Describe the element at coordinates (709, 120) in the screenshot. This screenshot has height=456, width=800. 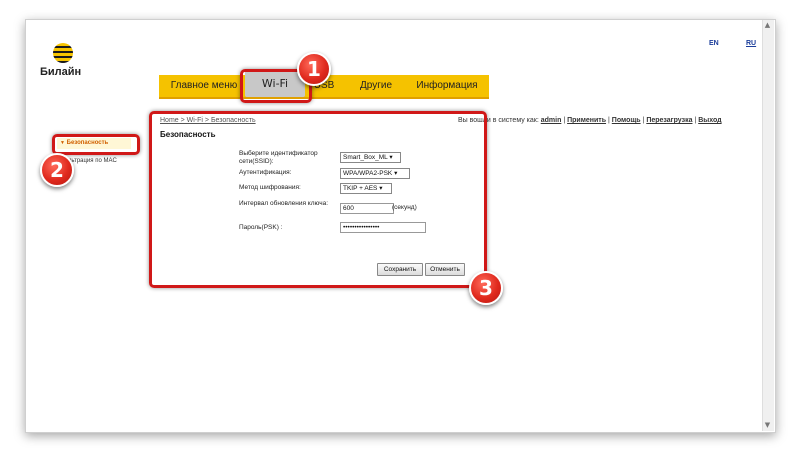
I see `logout-link: Выход` at that location.